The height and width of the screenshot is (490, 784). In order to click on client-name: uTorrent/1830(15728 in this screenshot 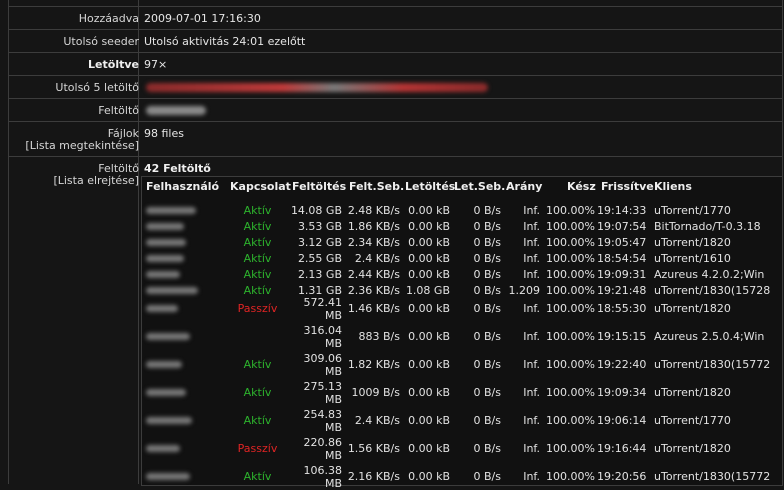, I will do `click(712, 290)`.